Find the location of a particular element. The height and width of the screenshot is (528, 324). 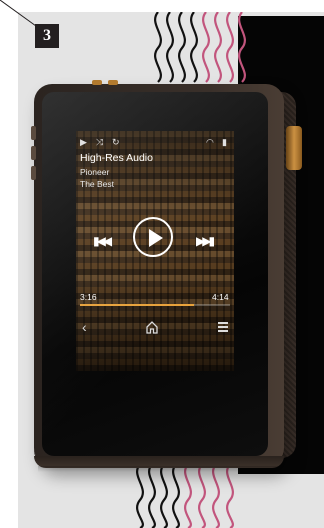

step-number-badge: 3 is located at coordinates (47, 36).